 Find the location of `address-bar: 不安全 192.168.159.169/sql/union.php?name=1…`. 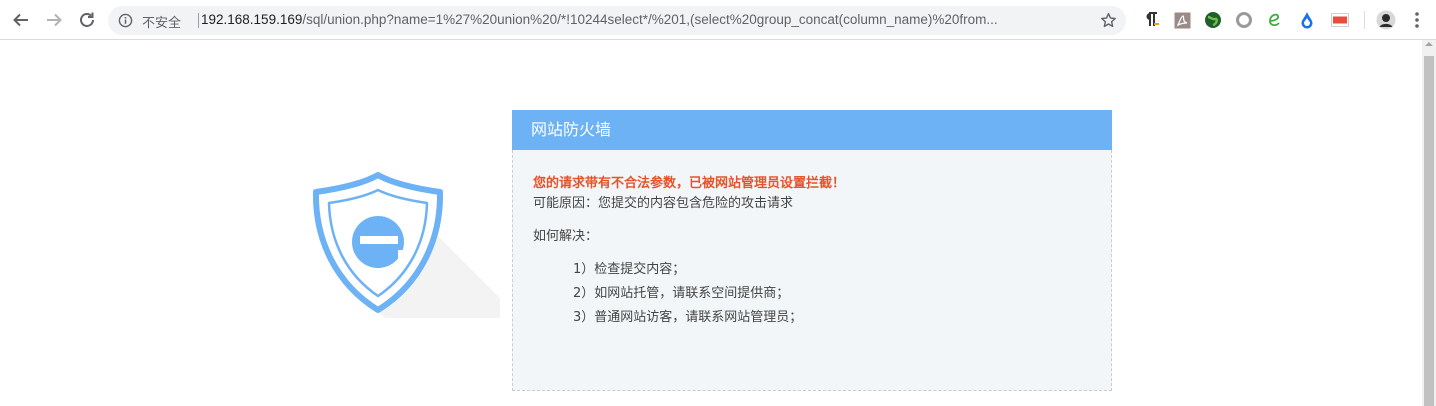

address-bar: 不安全 192.168.159.169/sql/union.php?name=1… is located at coordinates (617, 20).